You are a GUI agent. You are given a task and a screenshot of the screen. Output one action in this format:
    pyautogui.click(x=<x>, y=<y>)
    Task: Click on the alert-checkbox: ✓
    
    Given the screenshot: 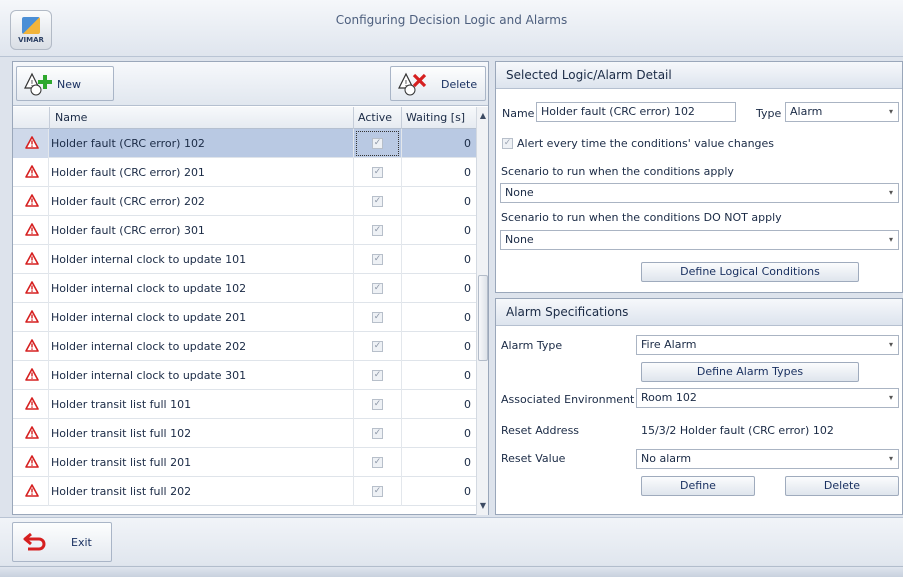 What is the action you would take?
    pyautogui.click(x=507, y=143)
    